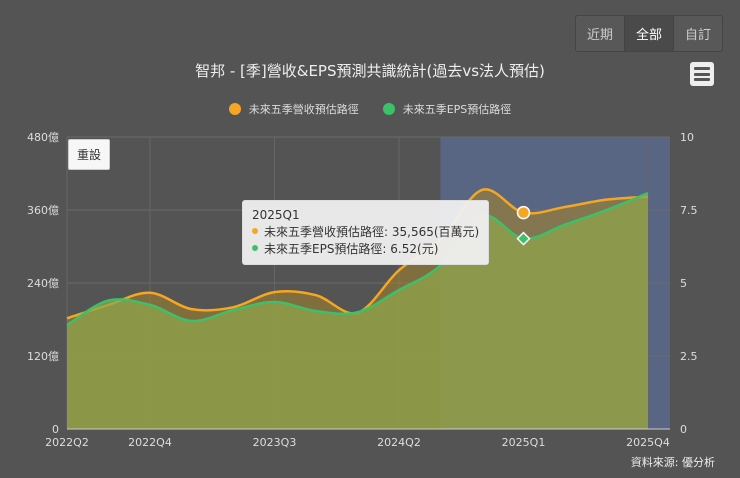  Describe the element at coordinates (524, 442) in the screenshot. I see `x-tick: 2025Q1` at that location.